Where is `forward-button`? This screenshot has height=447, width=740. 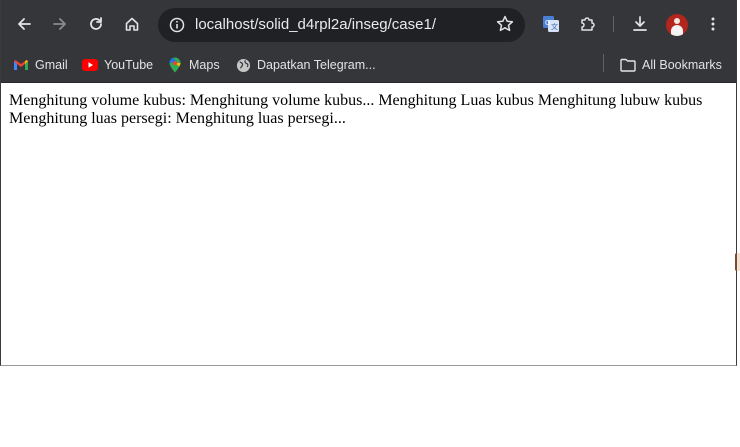
forward-button is located at coordinates (60, 24).